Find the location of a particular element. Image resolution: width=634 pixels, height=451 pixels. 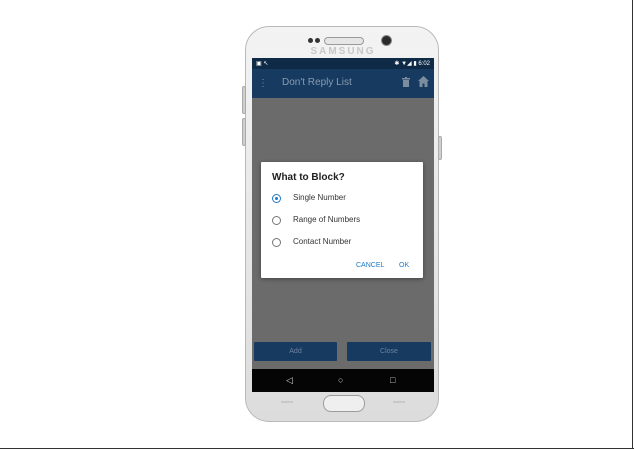

status-time: 6:02 is located at coordinates (424, 64).